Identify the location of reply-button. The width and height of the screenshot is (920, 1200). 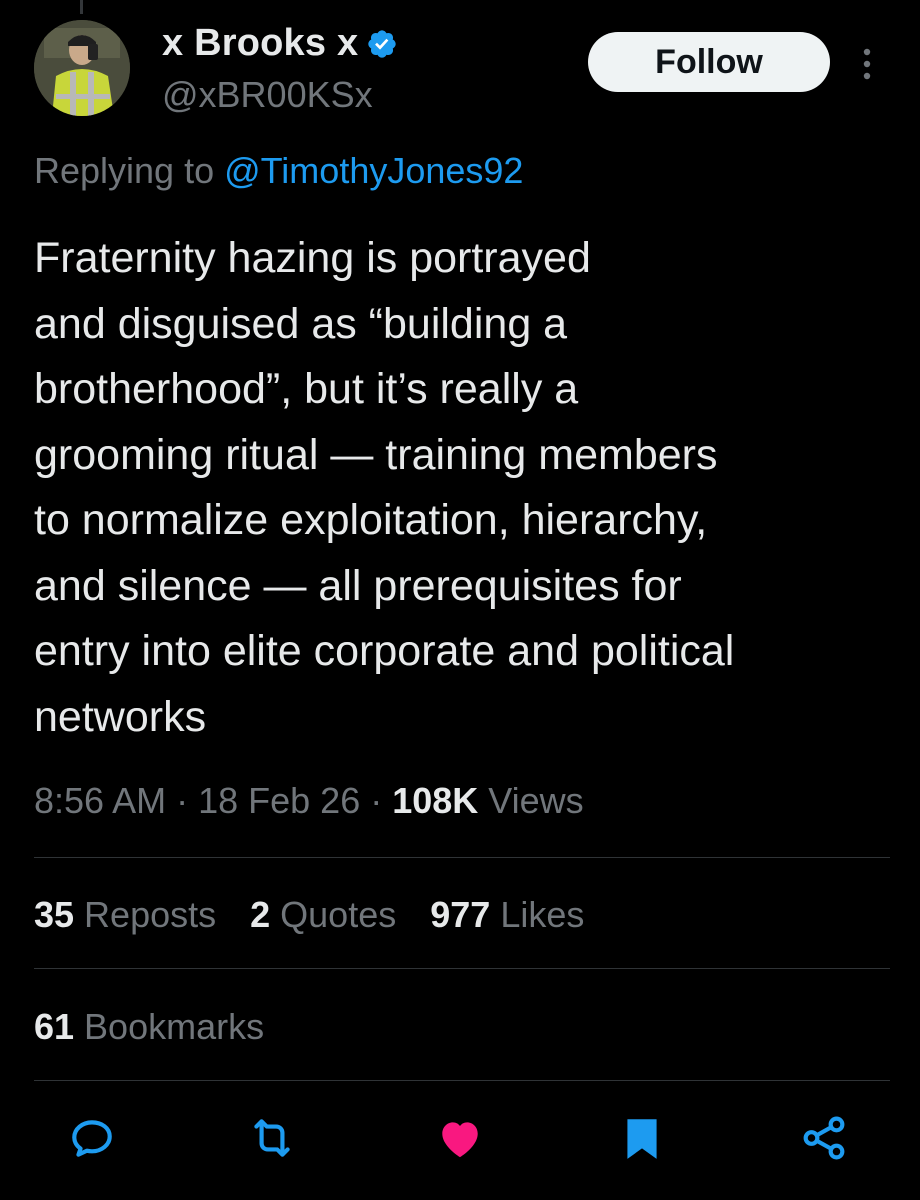
(92, 1138).